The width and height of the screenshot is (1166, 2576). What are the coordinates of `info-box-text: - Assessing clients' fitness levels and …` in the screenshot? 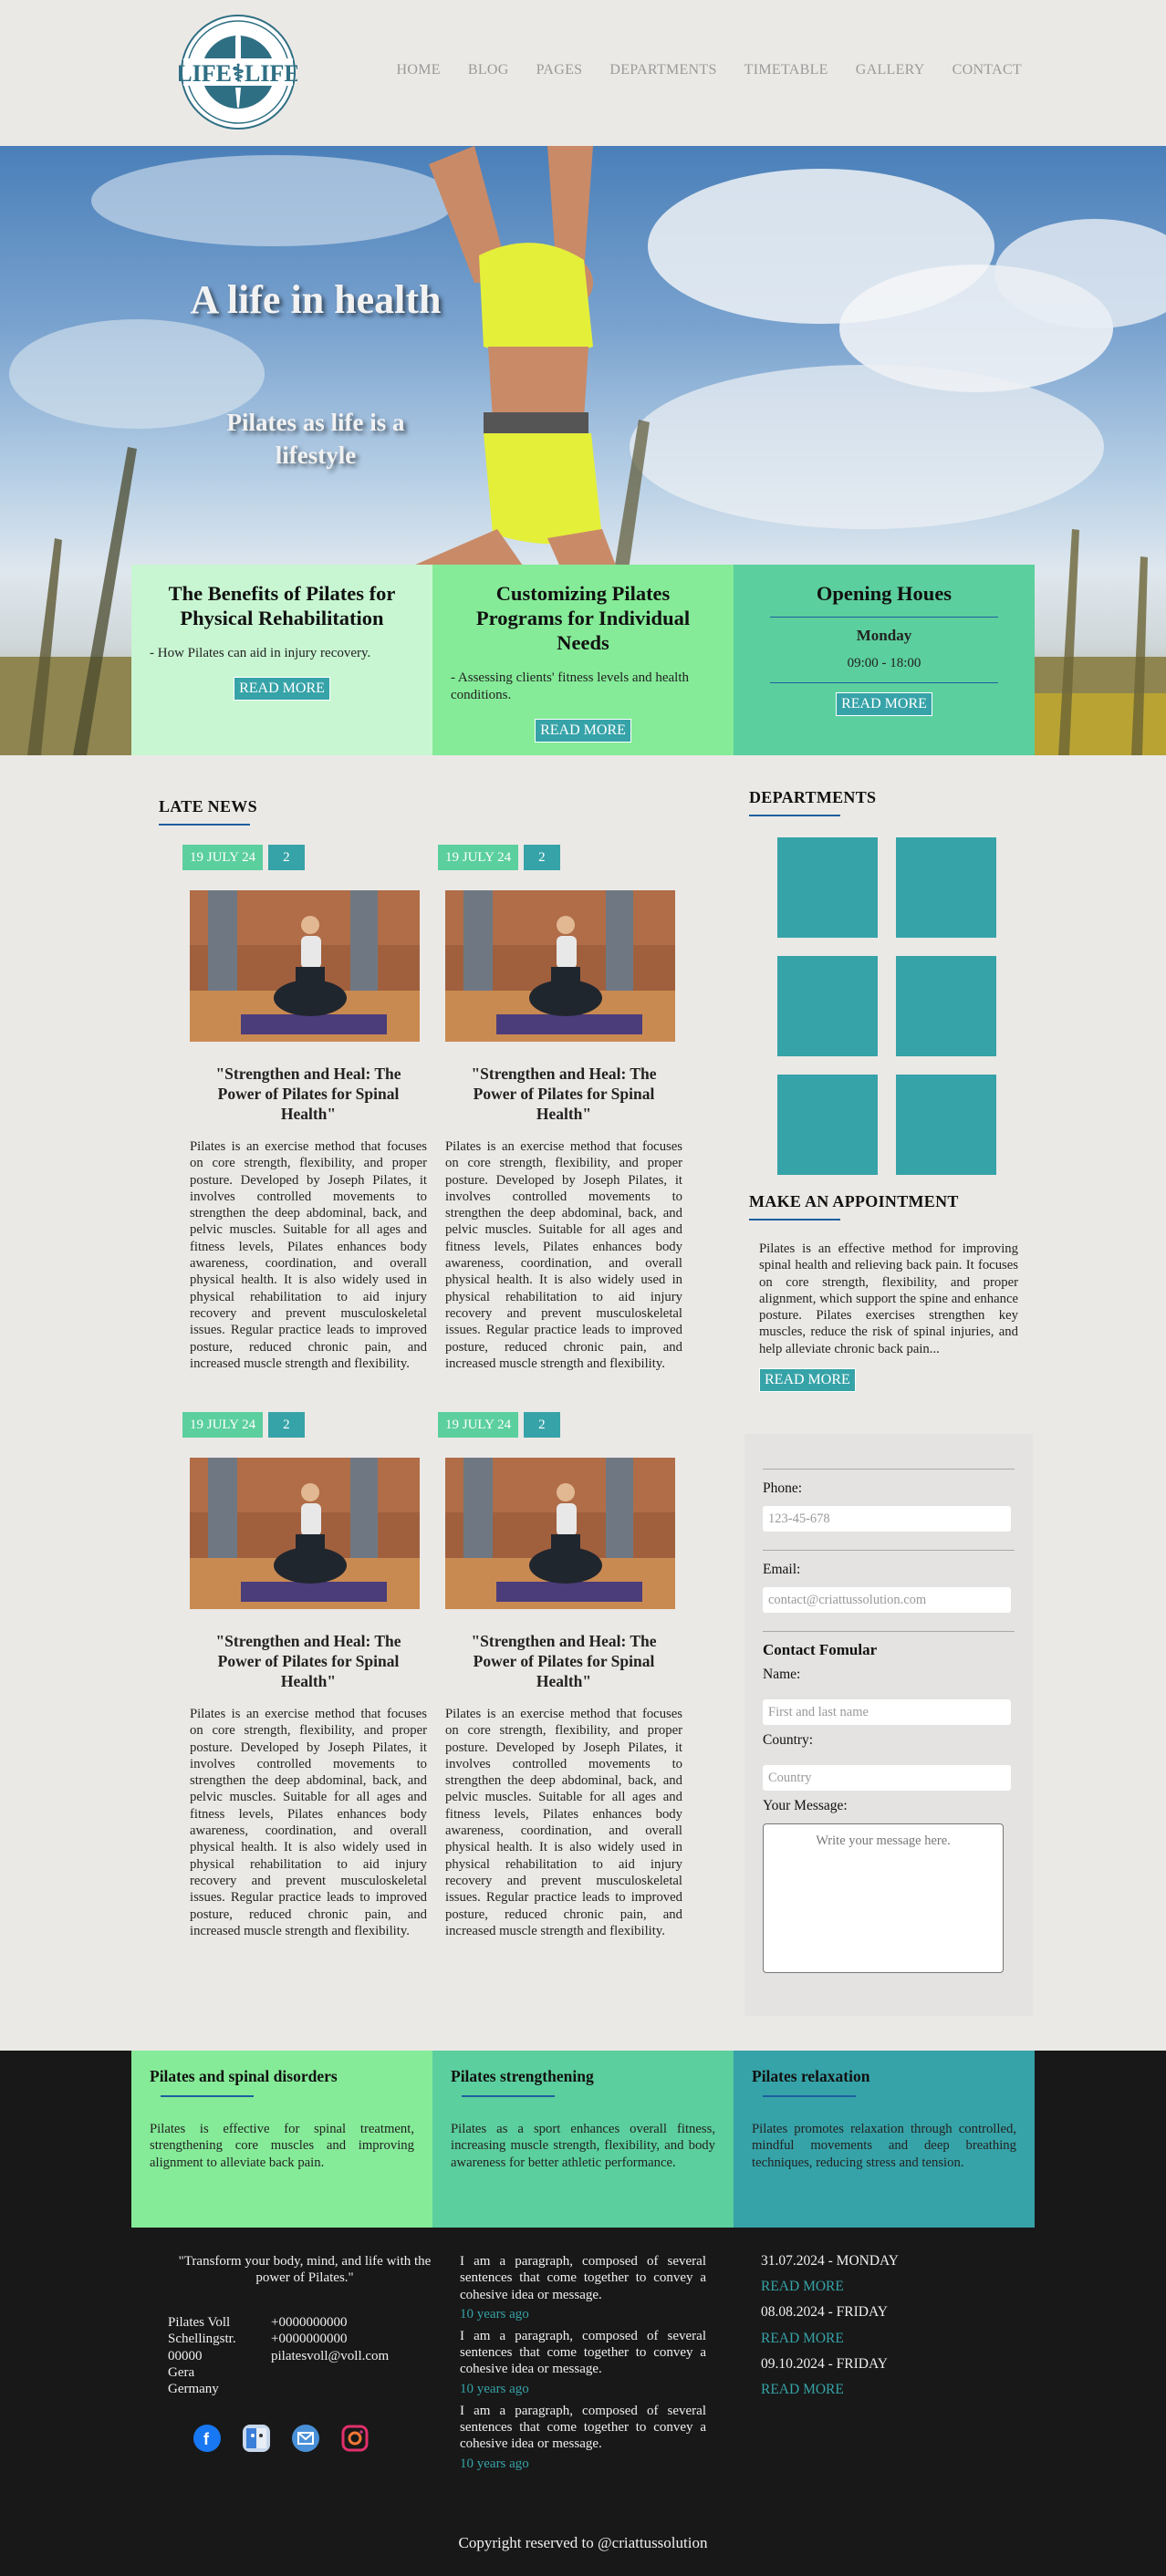 It's located at (570, 686).